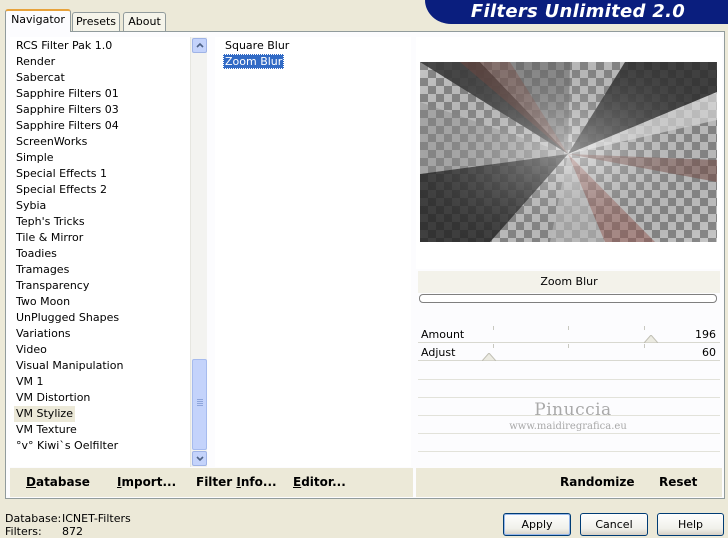 This screenshot has height=538, width=728. What do you see at coordinates (35, 158) in the screenshot?
I see `category-item: Simple` at bounding box center [35, 158].